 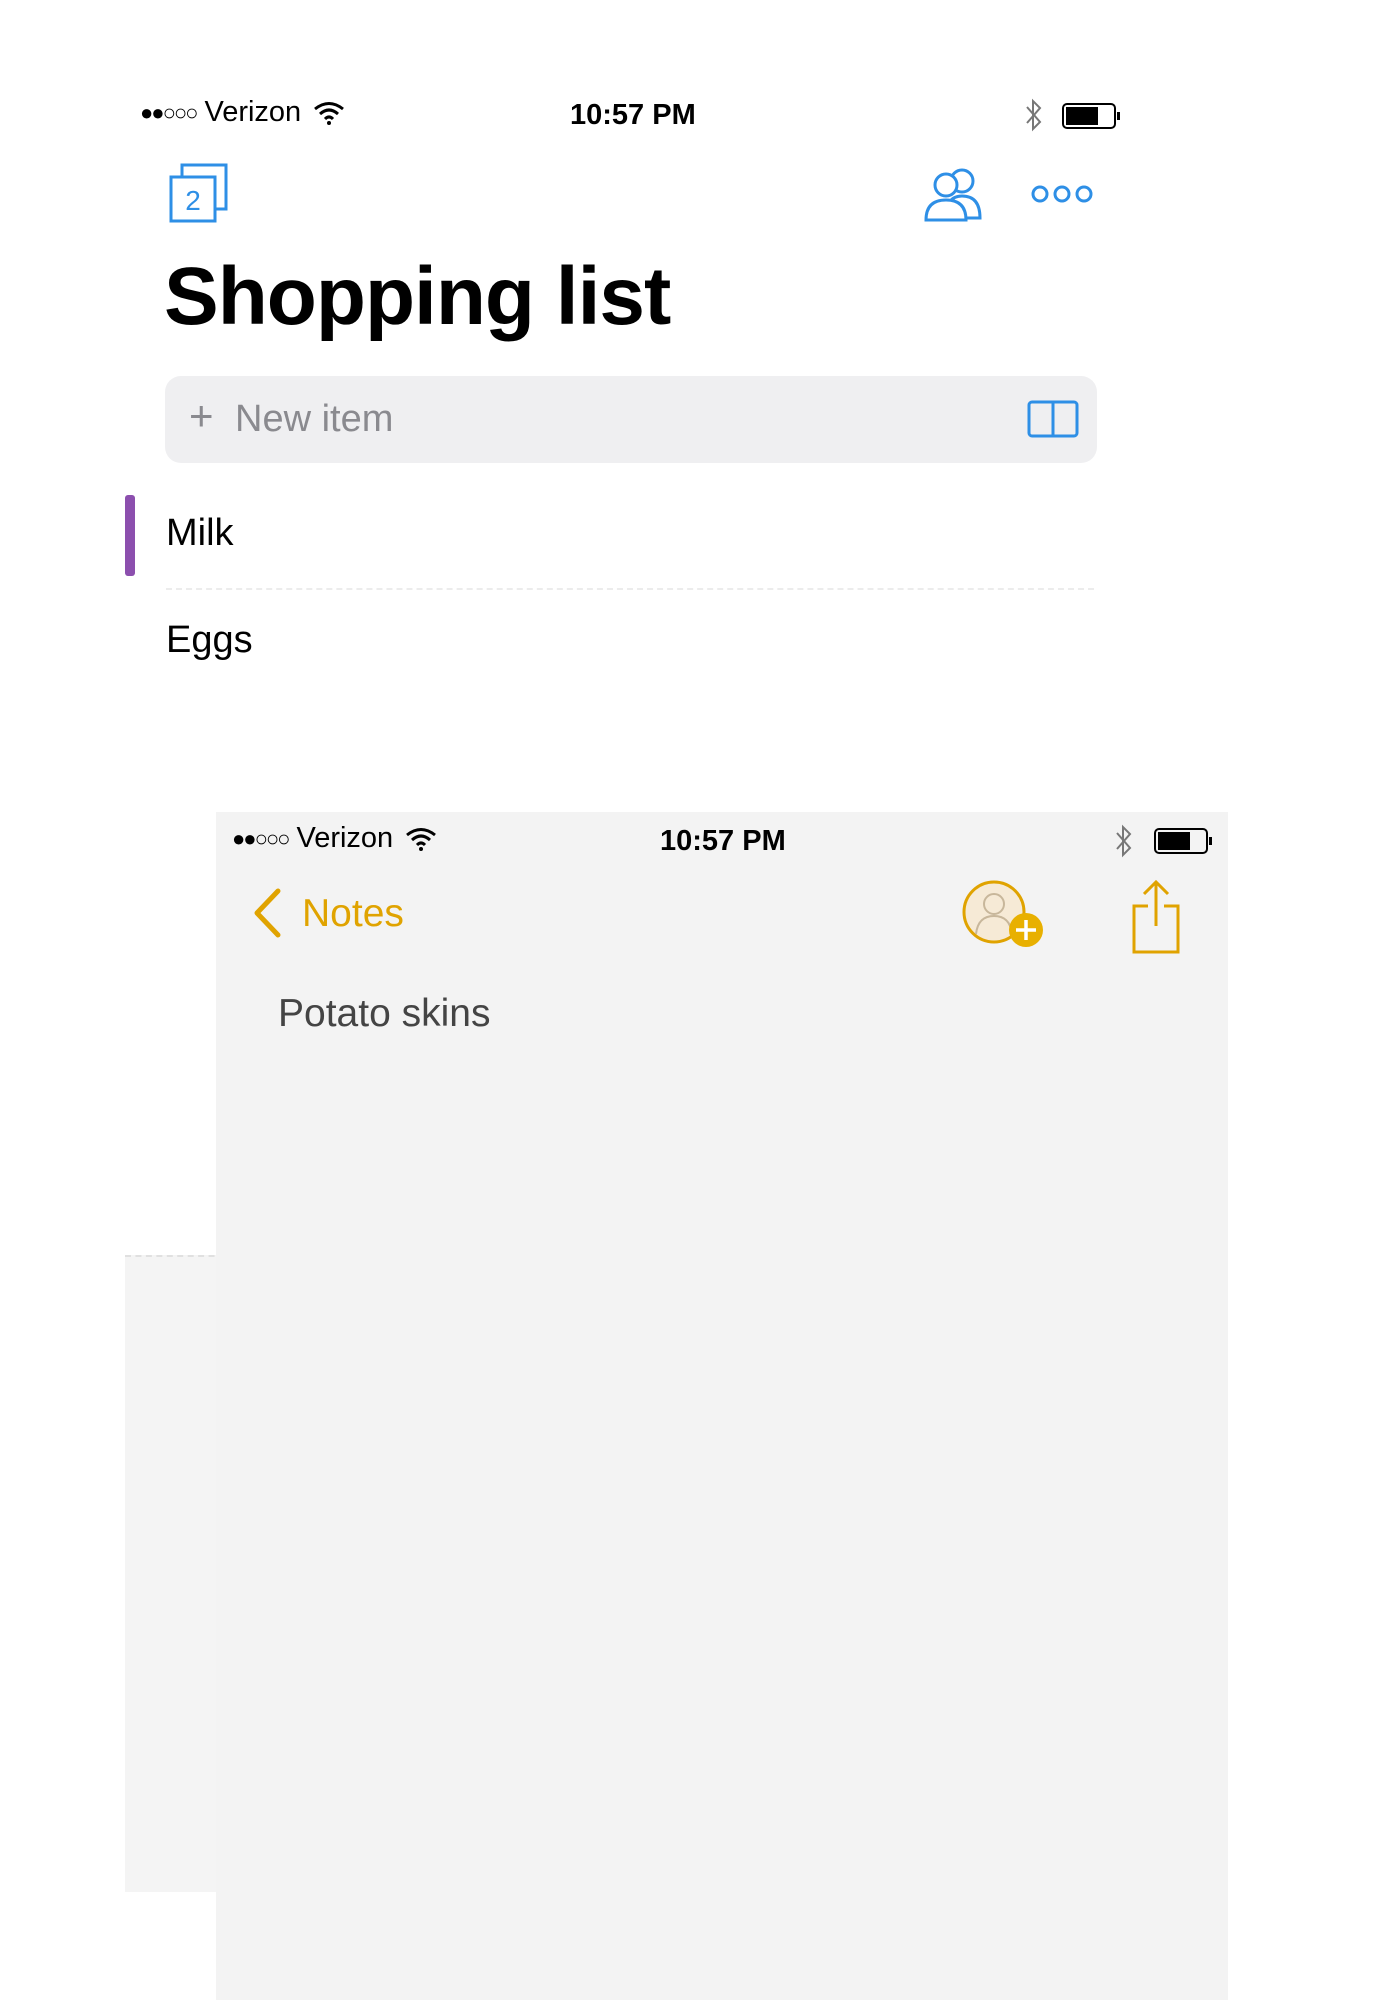 What do you see at coordinates (267, 913) in the screenshot?
I see `chevron-left-icon` at bounding box center [267, 913].